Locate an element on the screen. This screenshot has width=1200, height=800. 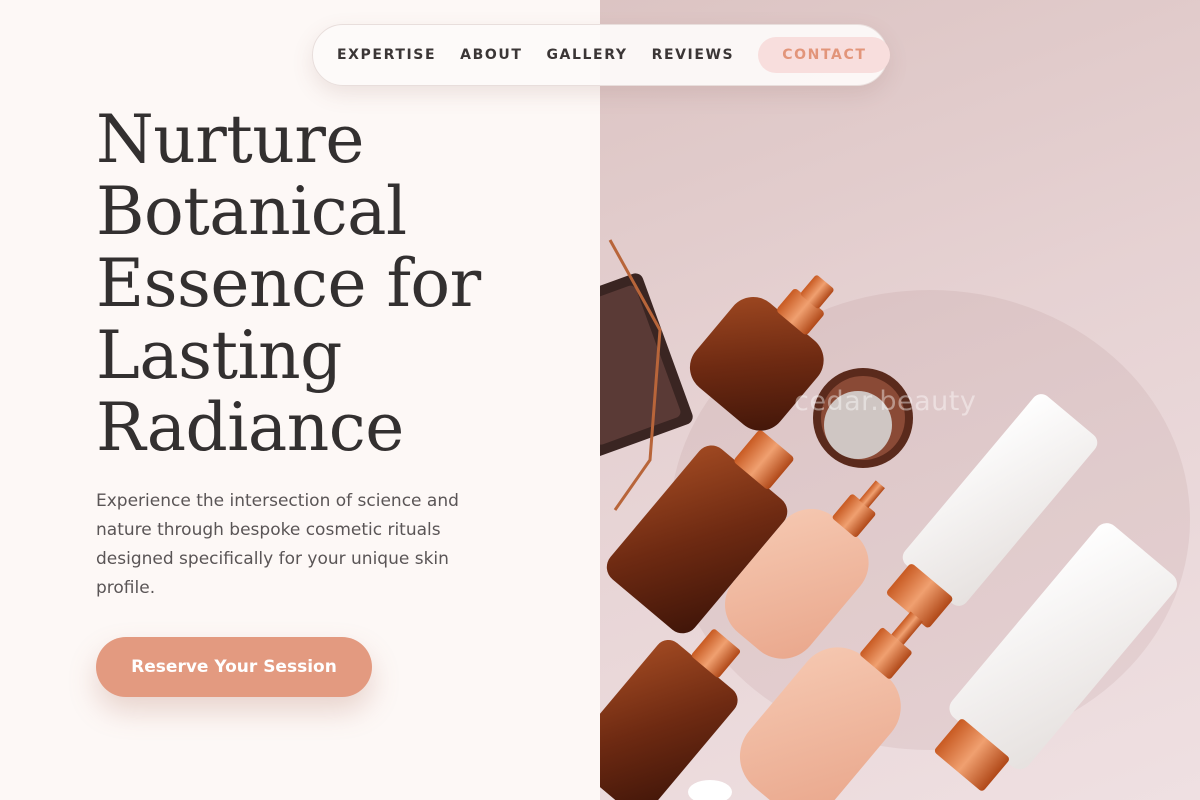
nav-link-gallery: GALLERY is located at coordinates (586, 55).